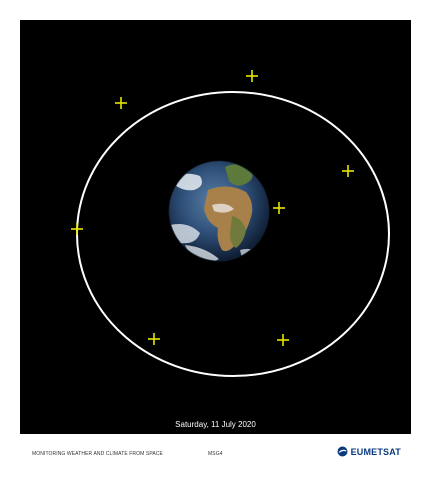 The image size is (431, 483). I want to click on satellite-label: MSG4, so click(215, 454).